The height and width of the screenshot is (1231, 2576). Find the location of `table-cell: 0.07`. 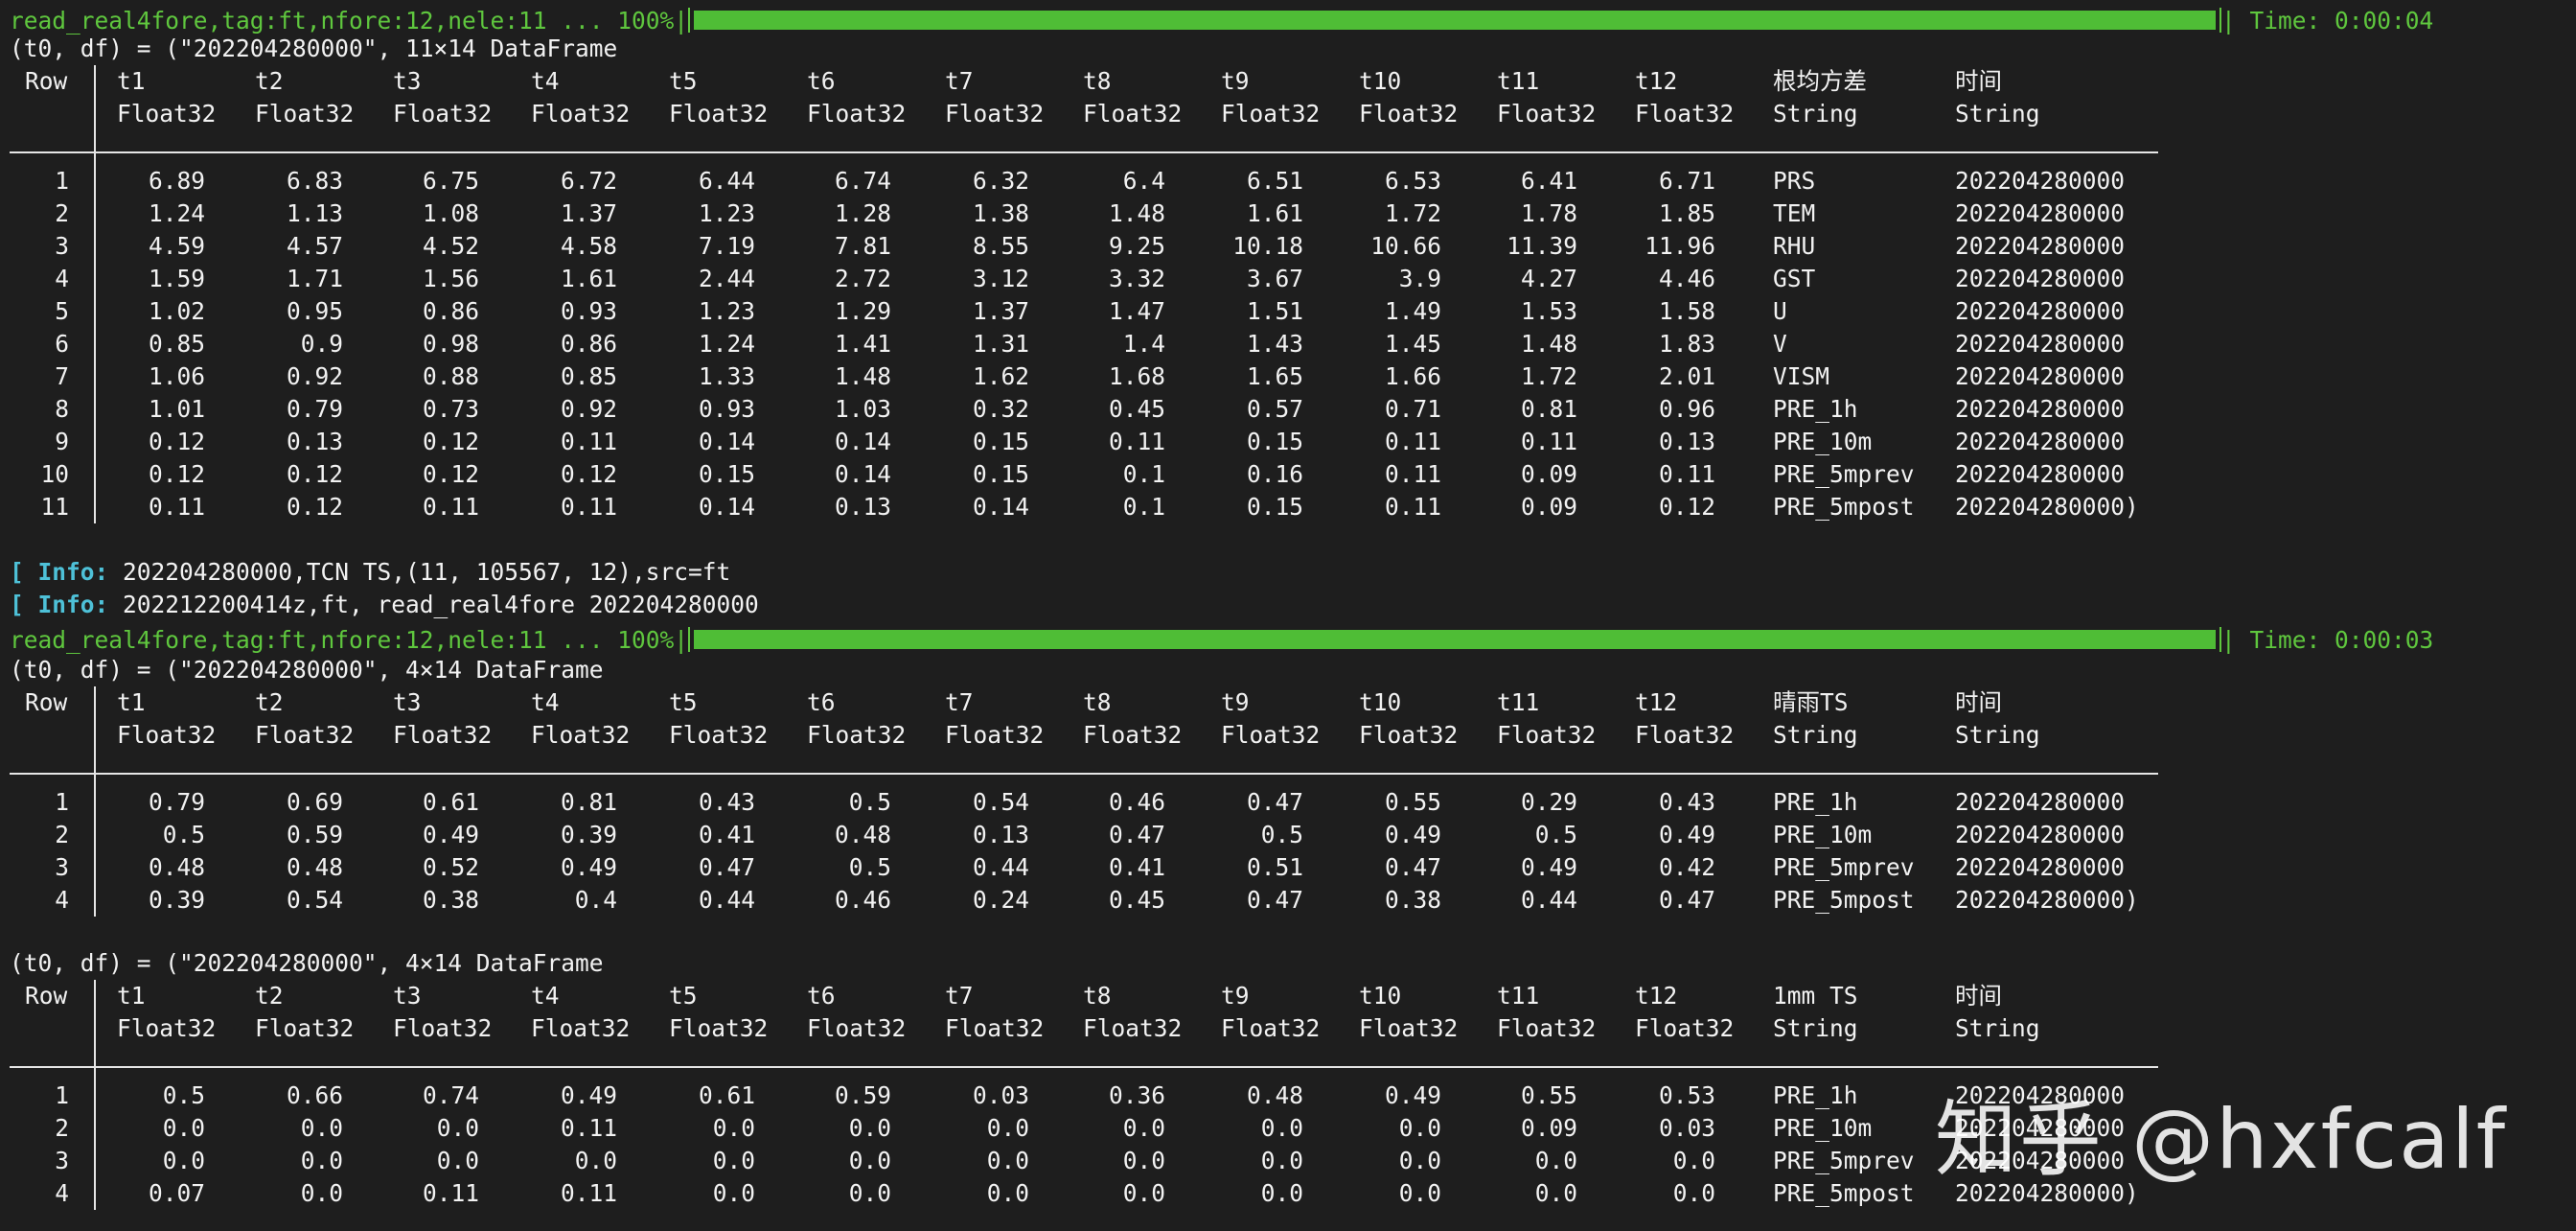

table-cell: 0.07 is located at coordinates (176, 1193).